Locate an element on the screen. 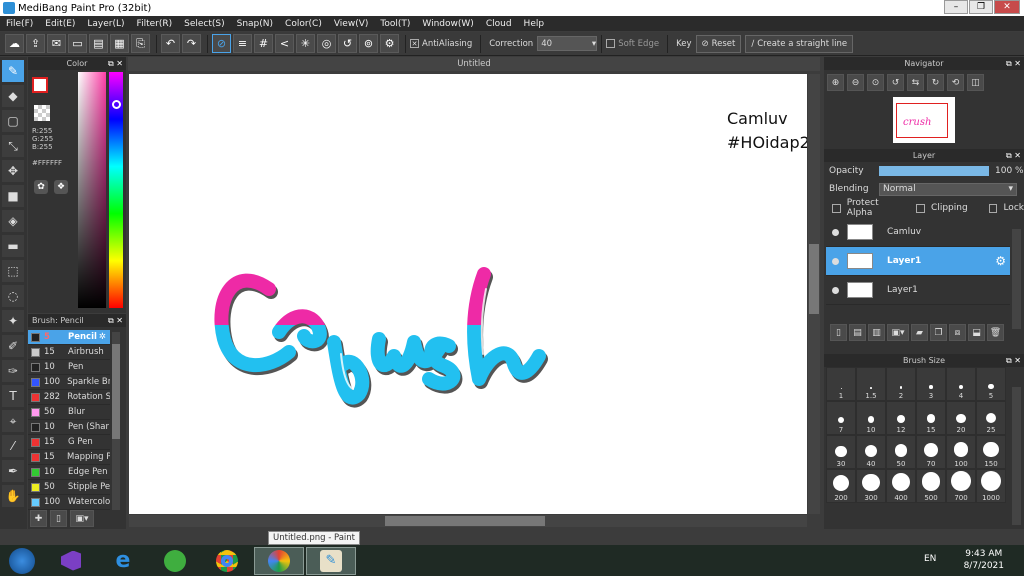 Image resolution: width=1024 pixels, height=576 pixels. save-icon: ▤ is located at coordinates (98, 43).